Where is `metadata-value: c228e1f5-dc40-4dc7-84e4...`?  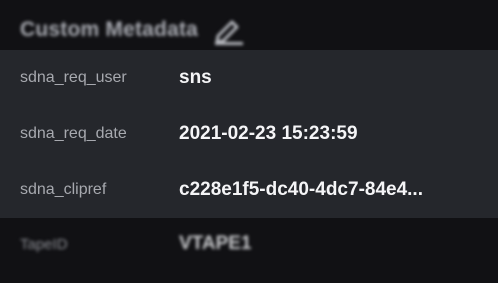 metadata-value: c228e1f5-dc40-4dc7-84e4... is located at coordinates (301, 189).